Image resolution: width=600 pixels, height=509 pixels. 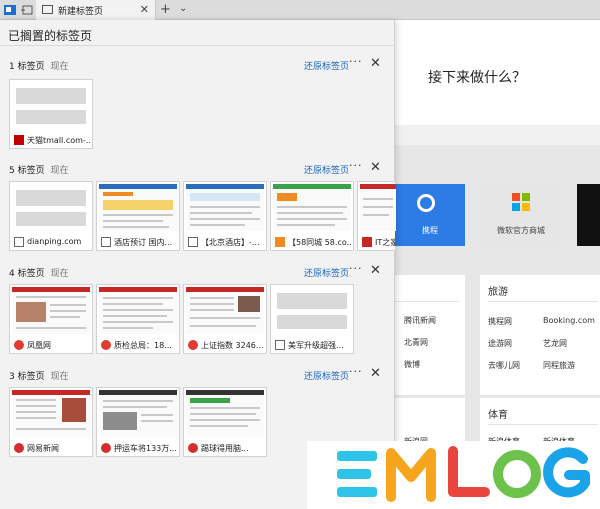 What do you see at coordinates (51, 319) in the screenshot?
I see `tab-thumbnail: 凤凰网` at bounding box center [51, 319].